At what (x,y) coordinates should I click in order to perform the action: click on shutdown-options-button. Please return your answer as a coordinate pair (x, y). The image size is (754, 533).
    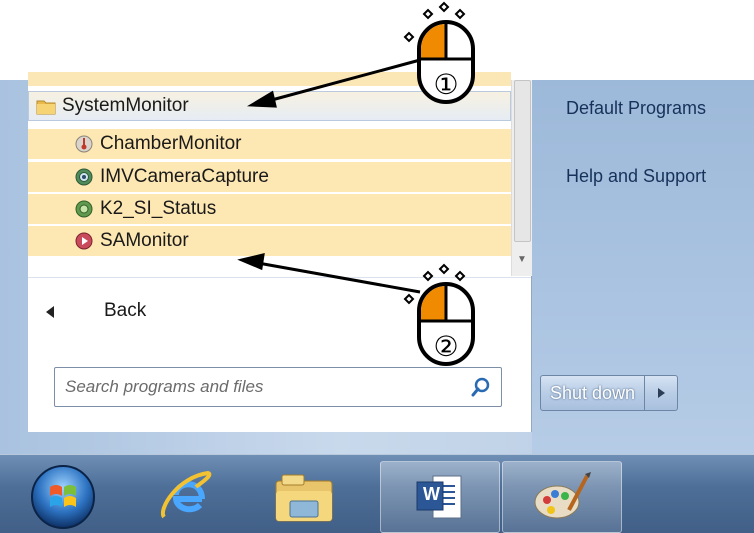
    Looking at the image, I should click on (660, 393).